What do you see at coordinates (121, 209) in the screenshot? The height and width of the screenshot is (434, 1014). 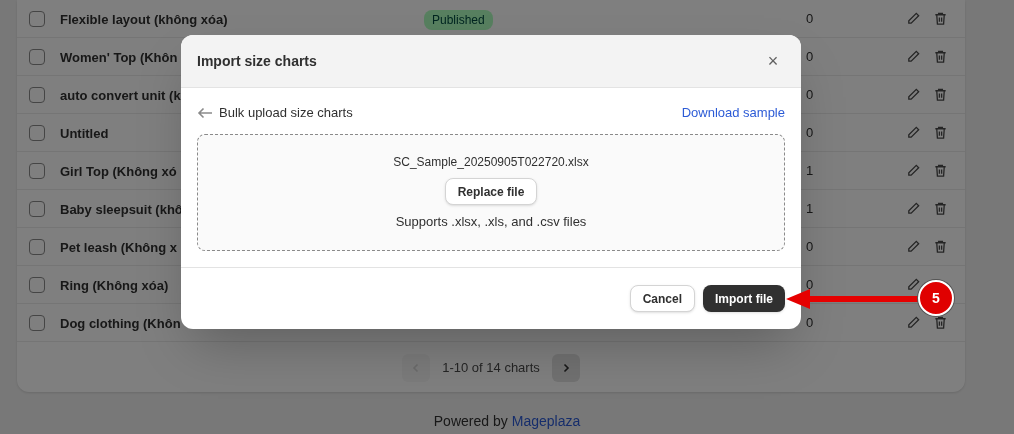 I see `chart-name: Baby sleepsuit (khô` at bounding box center [121, 209].